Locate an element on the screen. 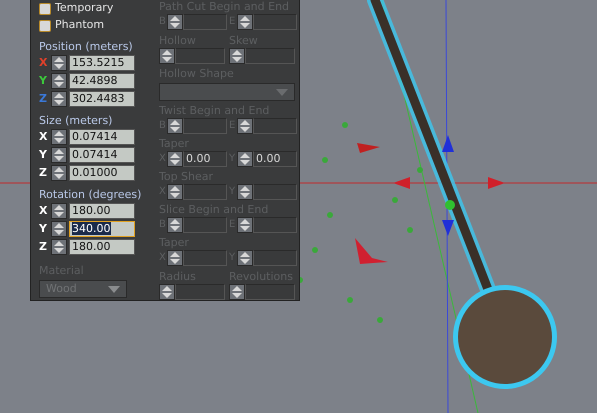 The height and width of the screenshot is (413, 597). checkbox-label: Temporary is located at coordinates (84, 8).